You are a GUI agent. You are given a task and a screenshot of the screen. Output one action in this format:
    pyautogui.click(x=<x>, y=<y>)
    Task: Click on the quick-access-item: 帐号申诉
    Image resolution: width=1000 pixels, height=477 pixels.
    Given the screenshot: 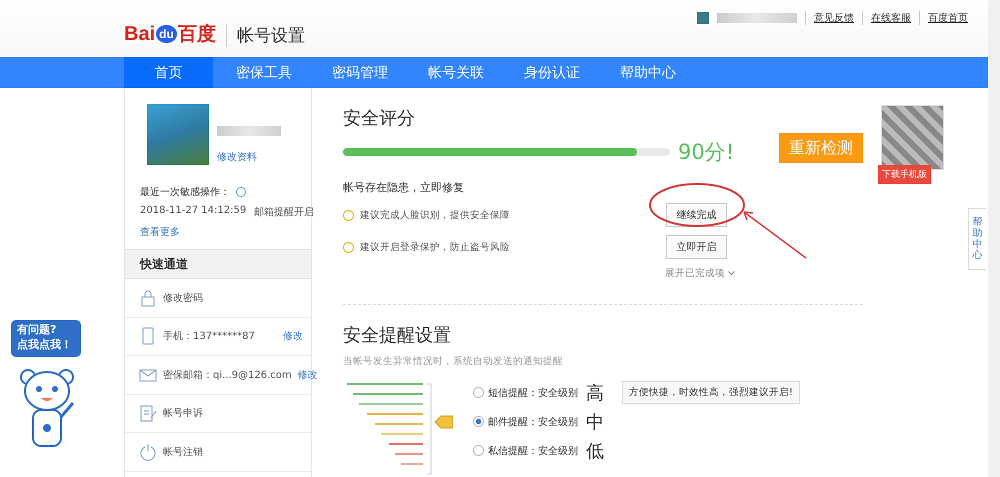 What is the action you would take?
    pyautogui.click(x=233, y=413)
    